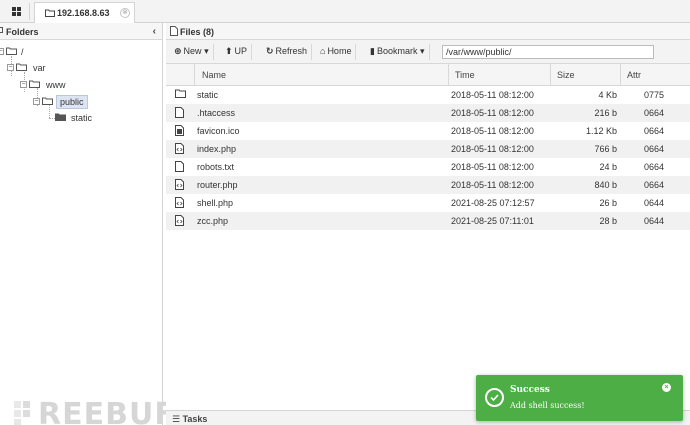 This screenshot has height=425, width=690. I want to click on grid-icon, so click(16, 11).